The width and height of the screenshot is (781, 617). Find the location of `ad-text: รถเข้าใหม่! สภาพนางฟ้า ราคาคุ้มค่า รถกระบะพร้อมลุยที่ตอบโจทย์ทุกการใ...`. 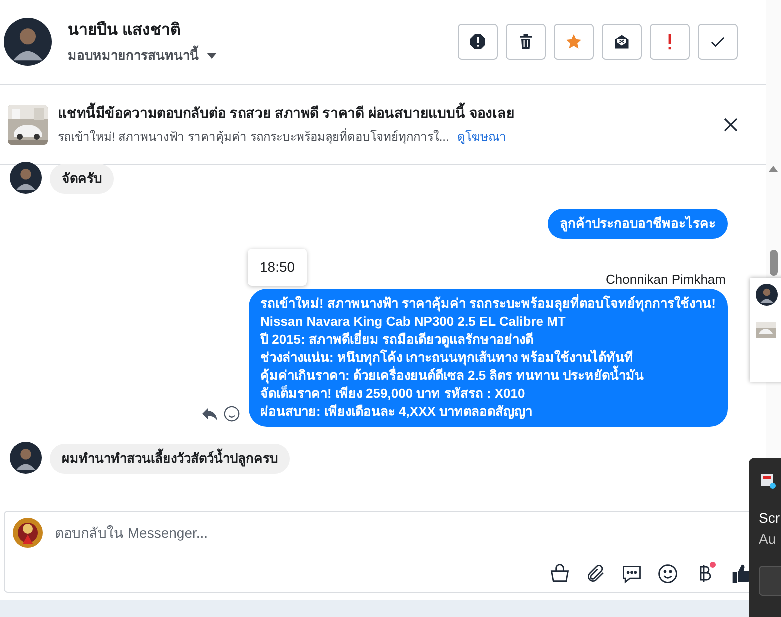

ad-text: รถเข้าใหม่! สภาพนางฟ้า ราคาคุ้มค่า รถกระบะพร้อมลุยที่ตอบโจทย์ทุกการใ... is located at coordinates (254, 137).